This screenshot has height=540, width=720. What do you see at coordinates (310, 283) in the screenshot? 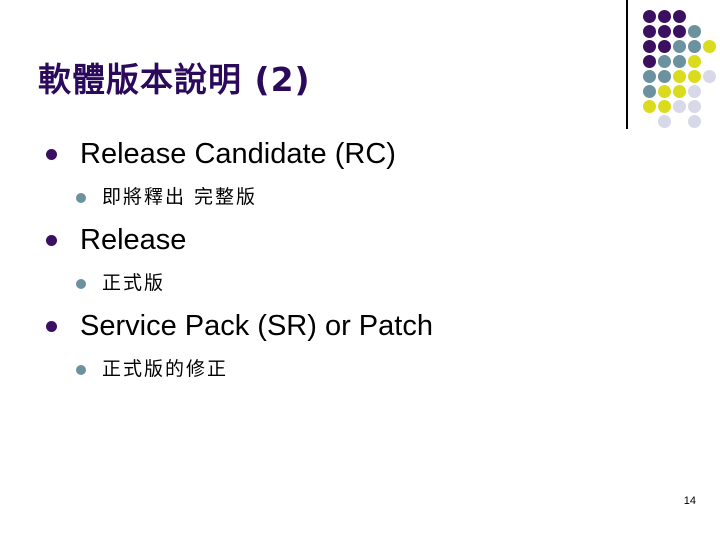
I see `bullet-item-level2: 正式版` at bounding box center [310, 283].